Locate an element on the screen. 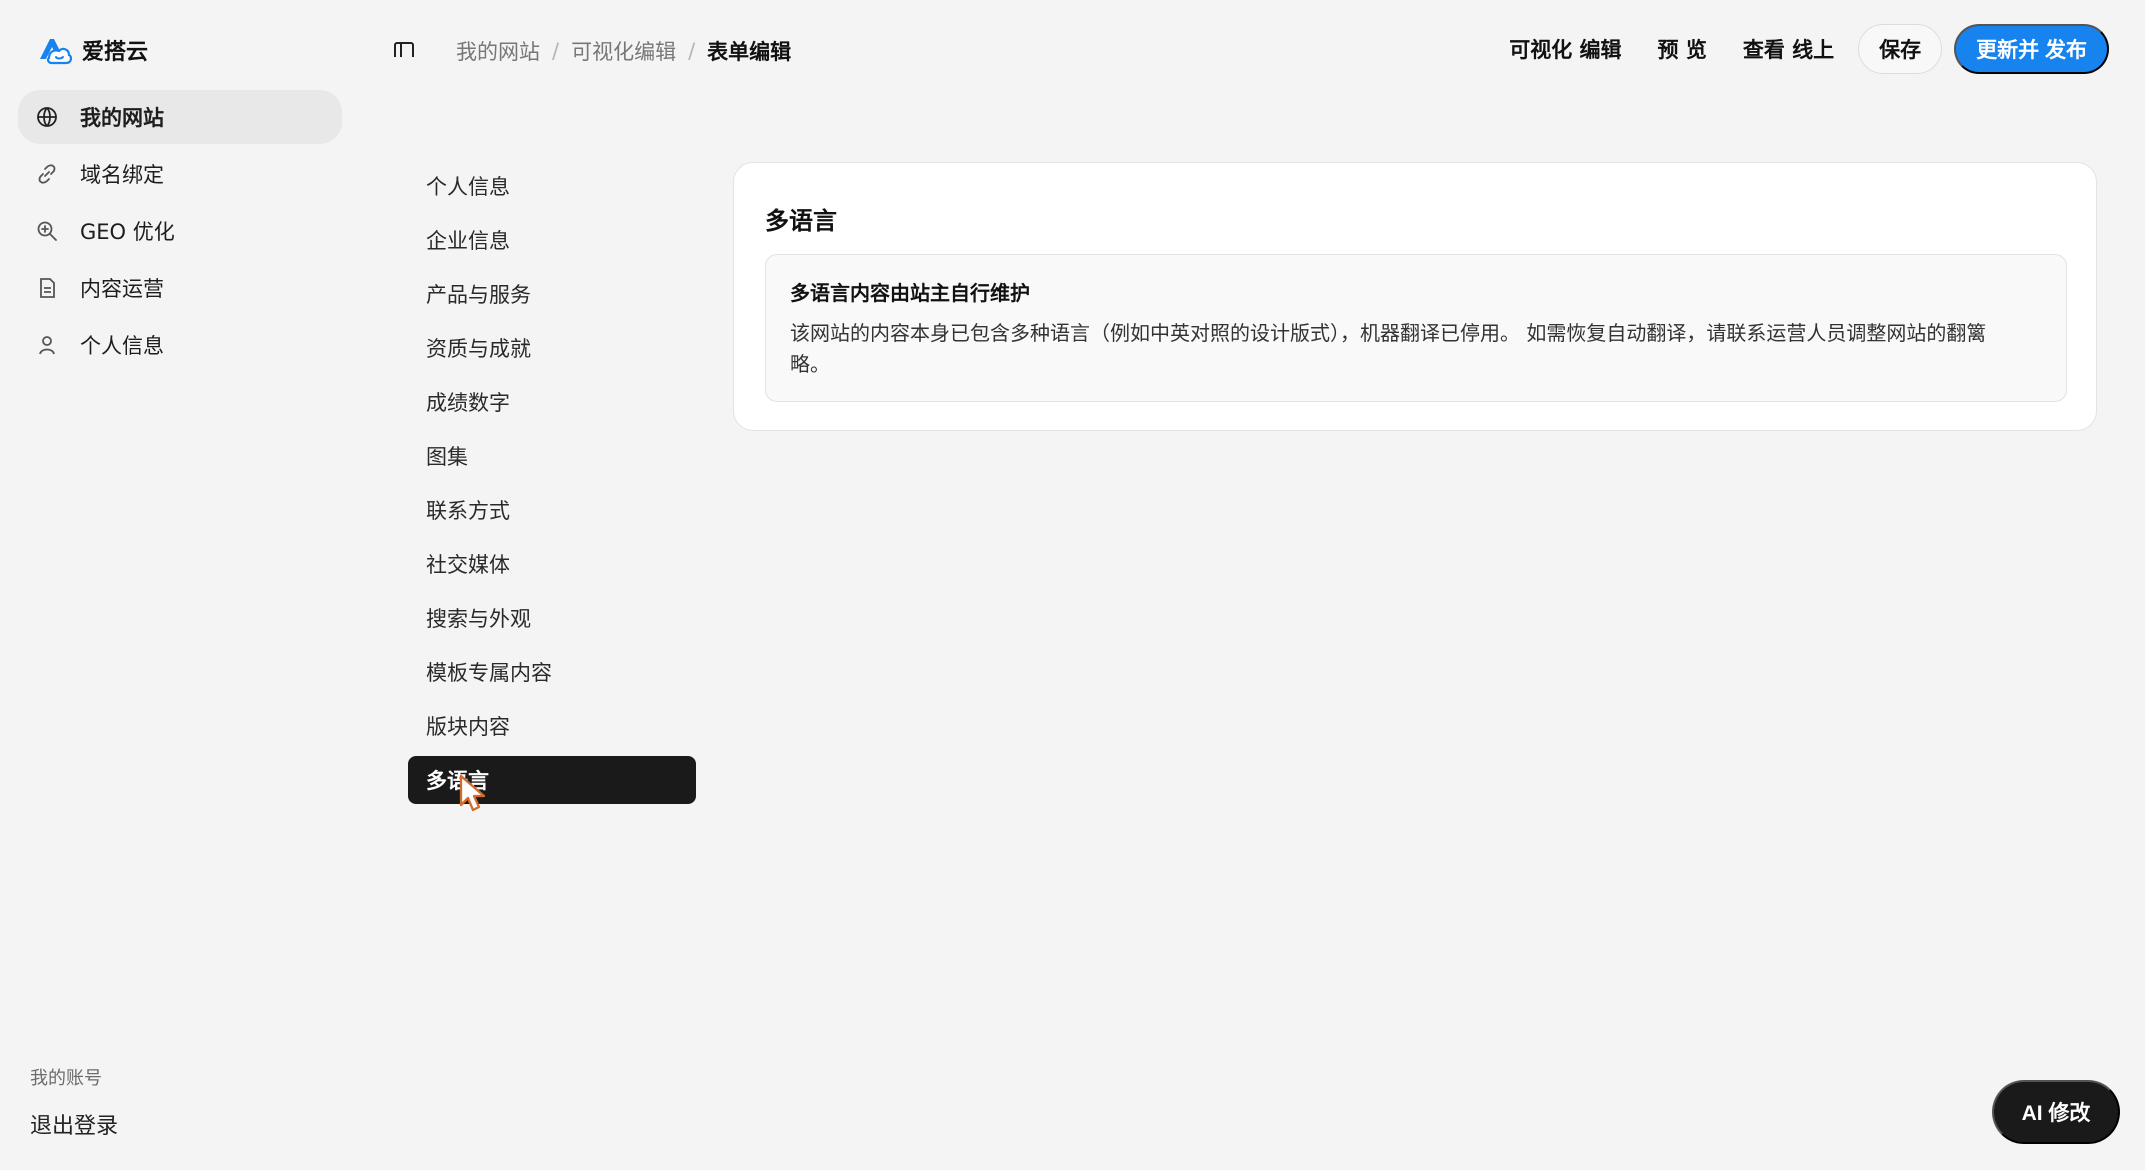  sidebar-item-label: 我的网站 is located at coordinates (122, 118).